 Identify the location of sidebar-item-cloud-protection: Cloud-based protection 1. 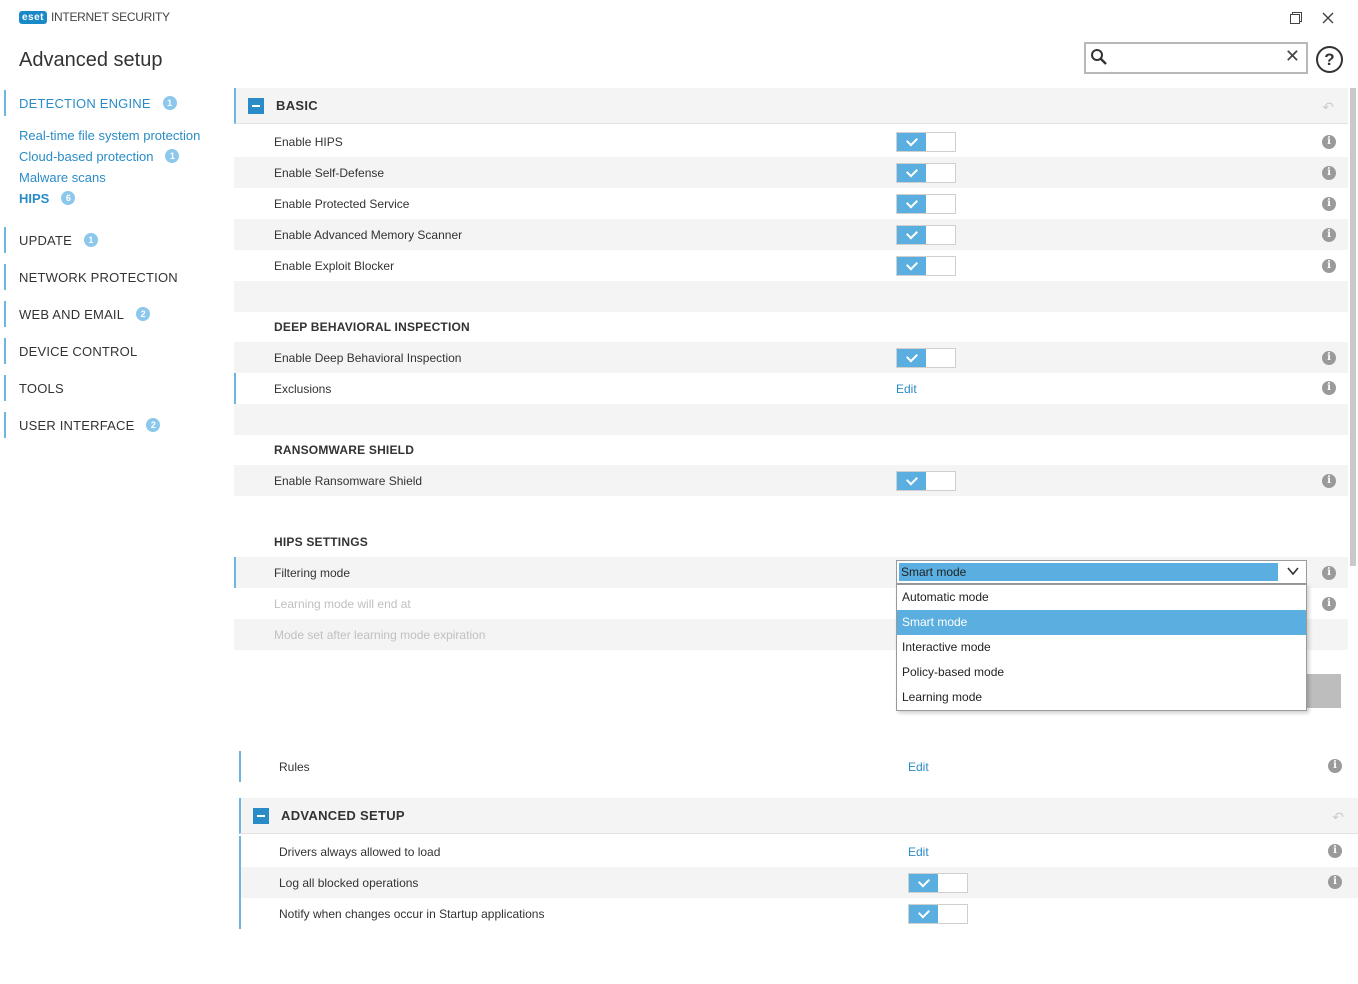
(99, 156).